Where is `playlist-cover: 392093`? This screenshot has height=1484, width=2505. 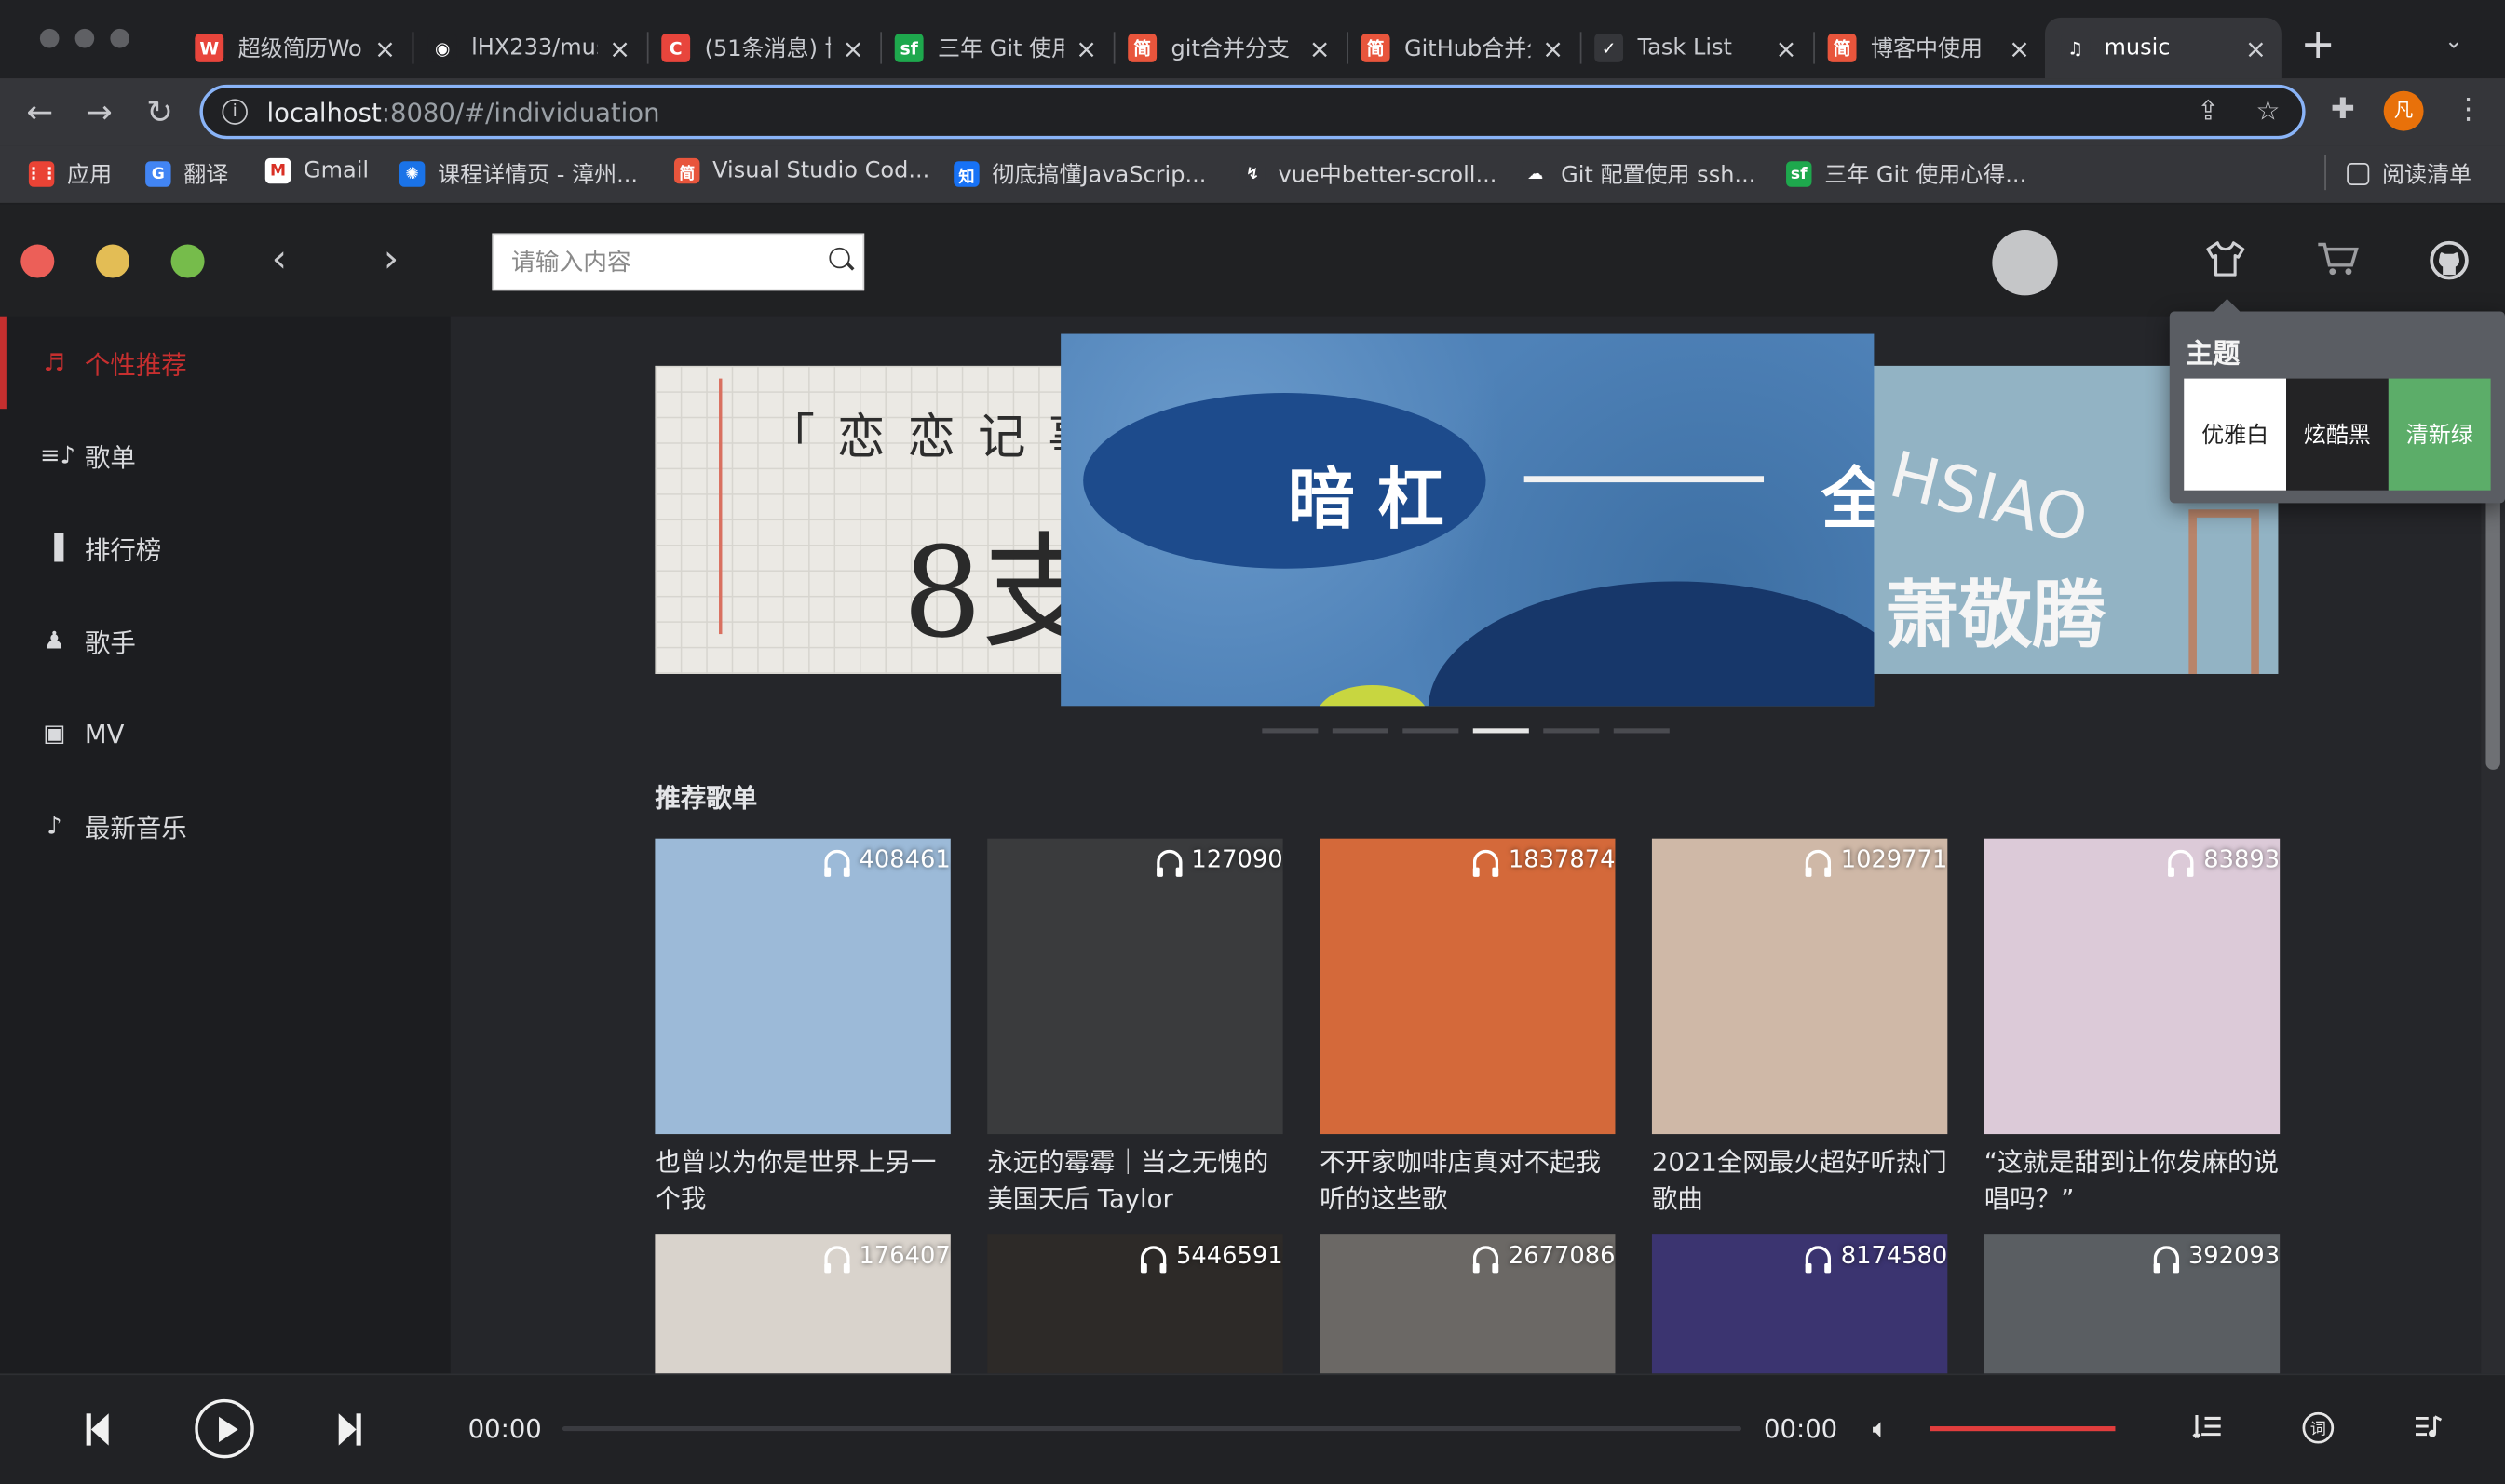
playlist-cover: 392093 is located at coordinates (2132, 1304).